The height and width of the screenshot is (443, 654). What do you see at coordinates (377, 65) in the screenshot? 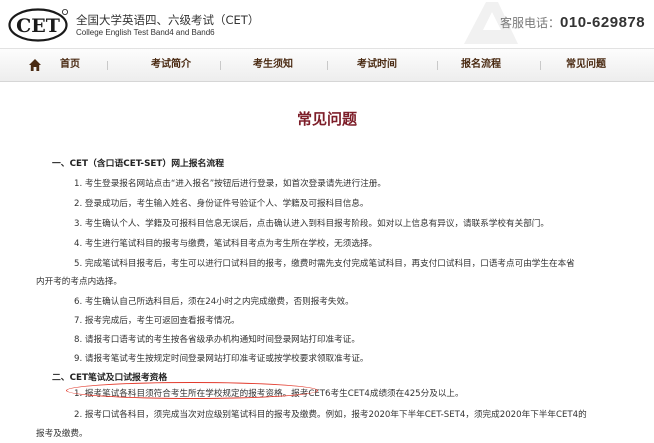
I see `nav-item-exam-time: 考试时间` at bounding box center [377, 65].